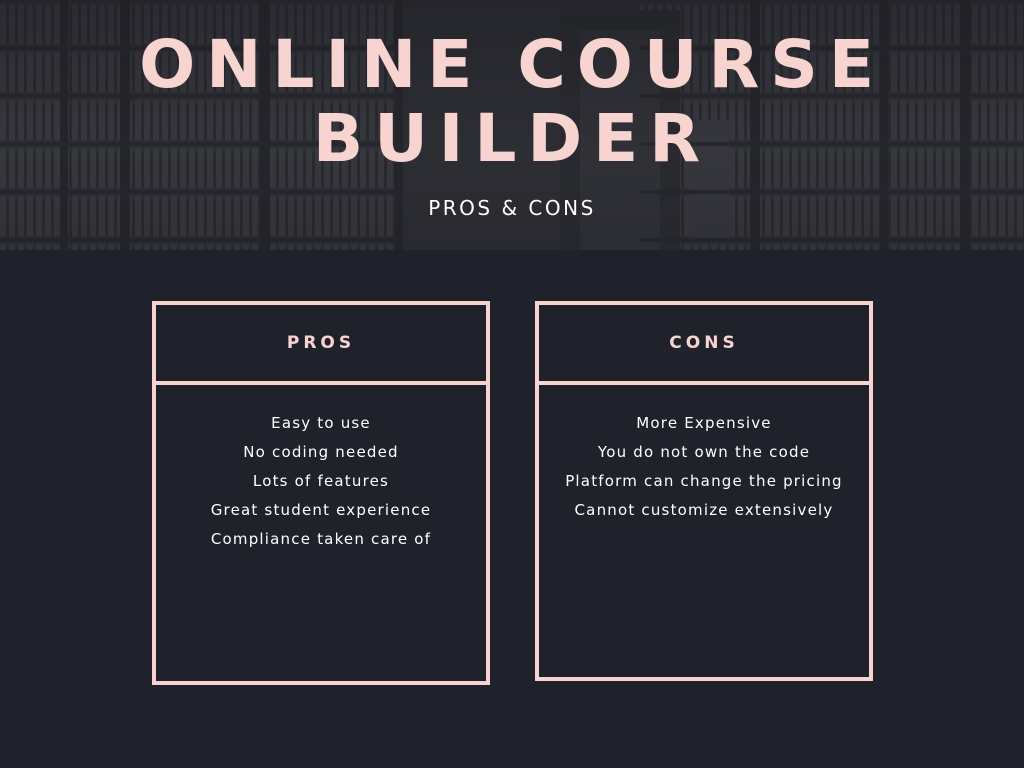 Image resolution: width=1024 pixels, height=768 pixels. I want to click on cons-list-item: Platform can change the pricing, so click(704, 481).